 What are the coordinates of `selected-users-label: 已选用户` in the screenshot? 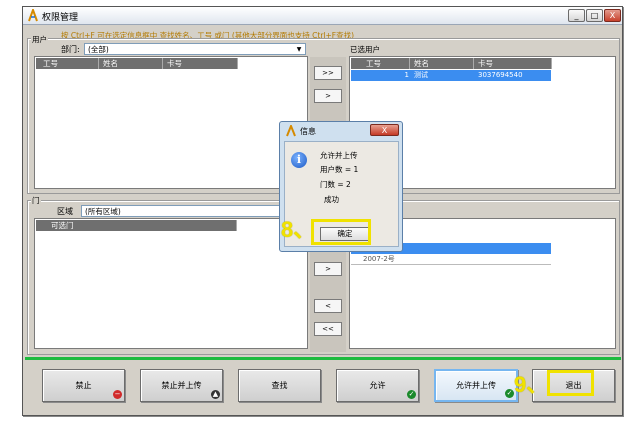 It's located at (365, 49).